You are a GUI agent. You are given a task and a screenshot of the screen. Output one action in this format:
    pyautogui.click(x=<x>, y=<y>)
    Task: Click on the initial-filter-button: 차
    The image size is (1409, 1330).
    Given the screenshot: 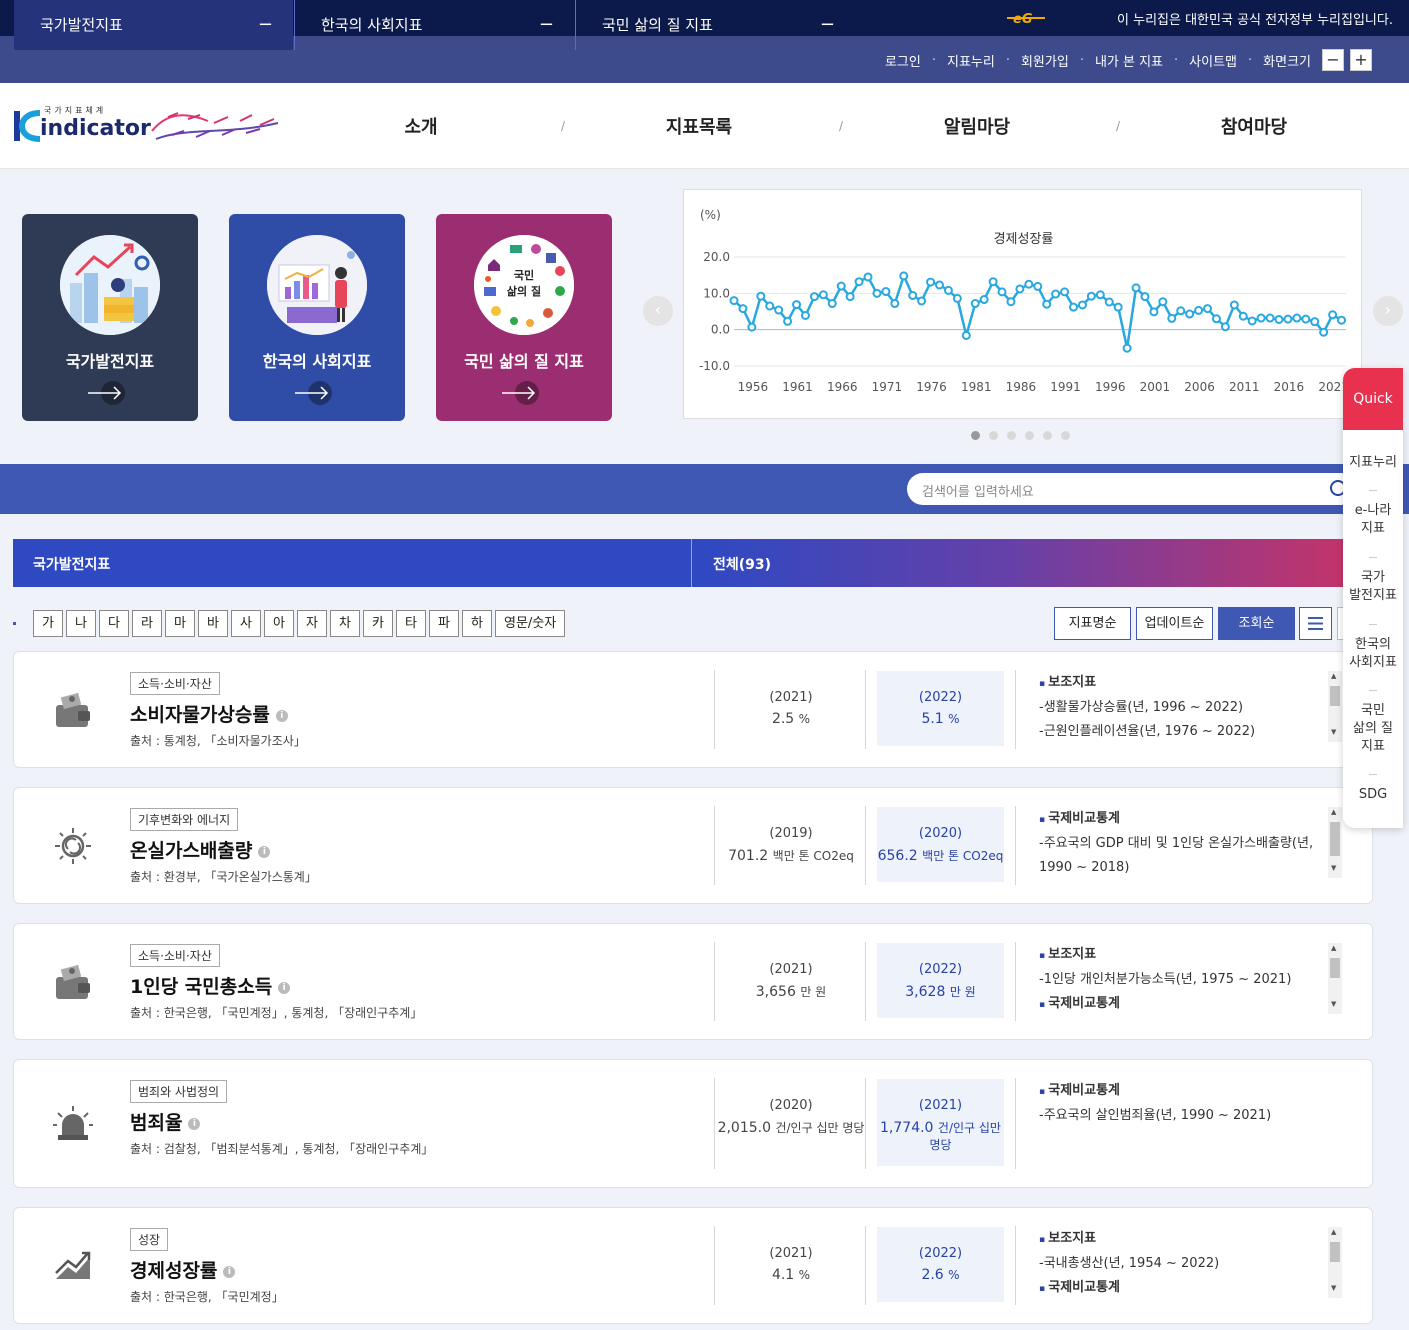 What is the action you would take?
    pyautogui.click(x=345, y=623)
    